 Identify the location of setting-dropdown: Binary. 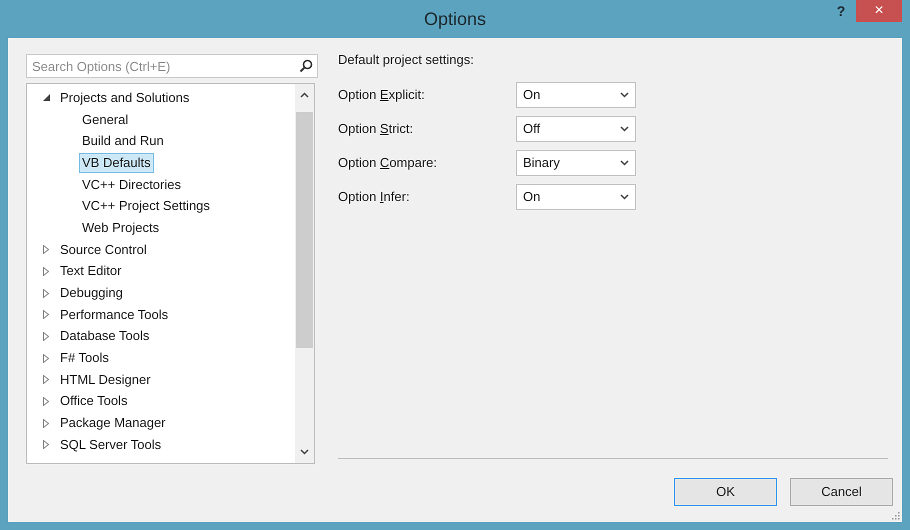
(576, 163).